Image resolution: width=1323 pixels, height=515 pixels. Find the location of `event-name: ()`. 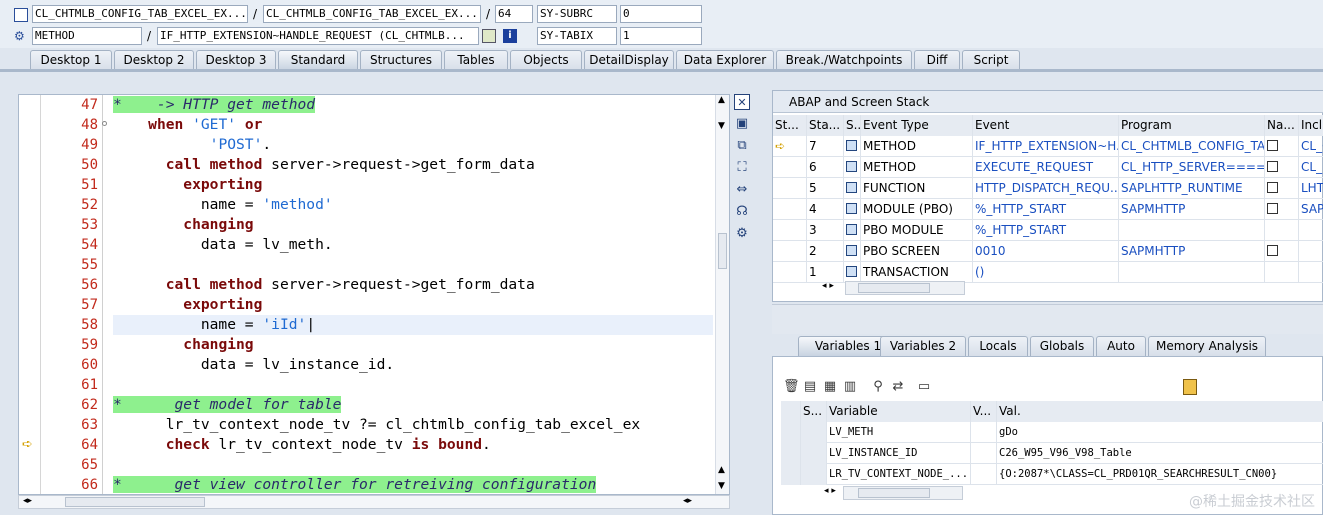

event-name: () is located at coordinates (1046, 272).